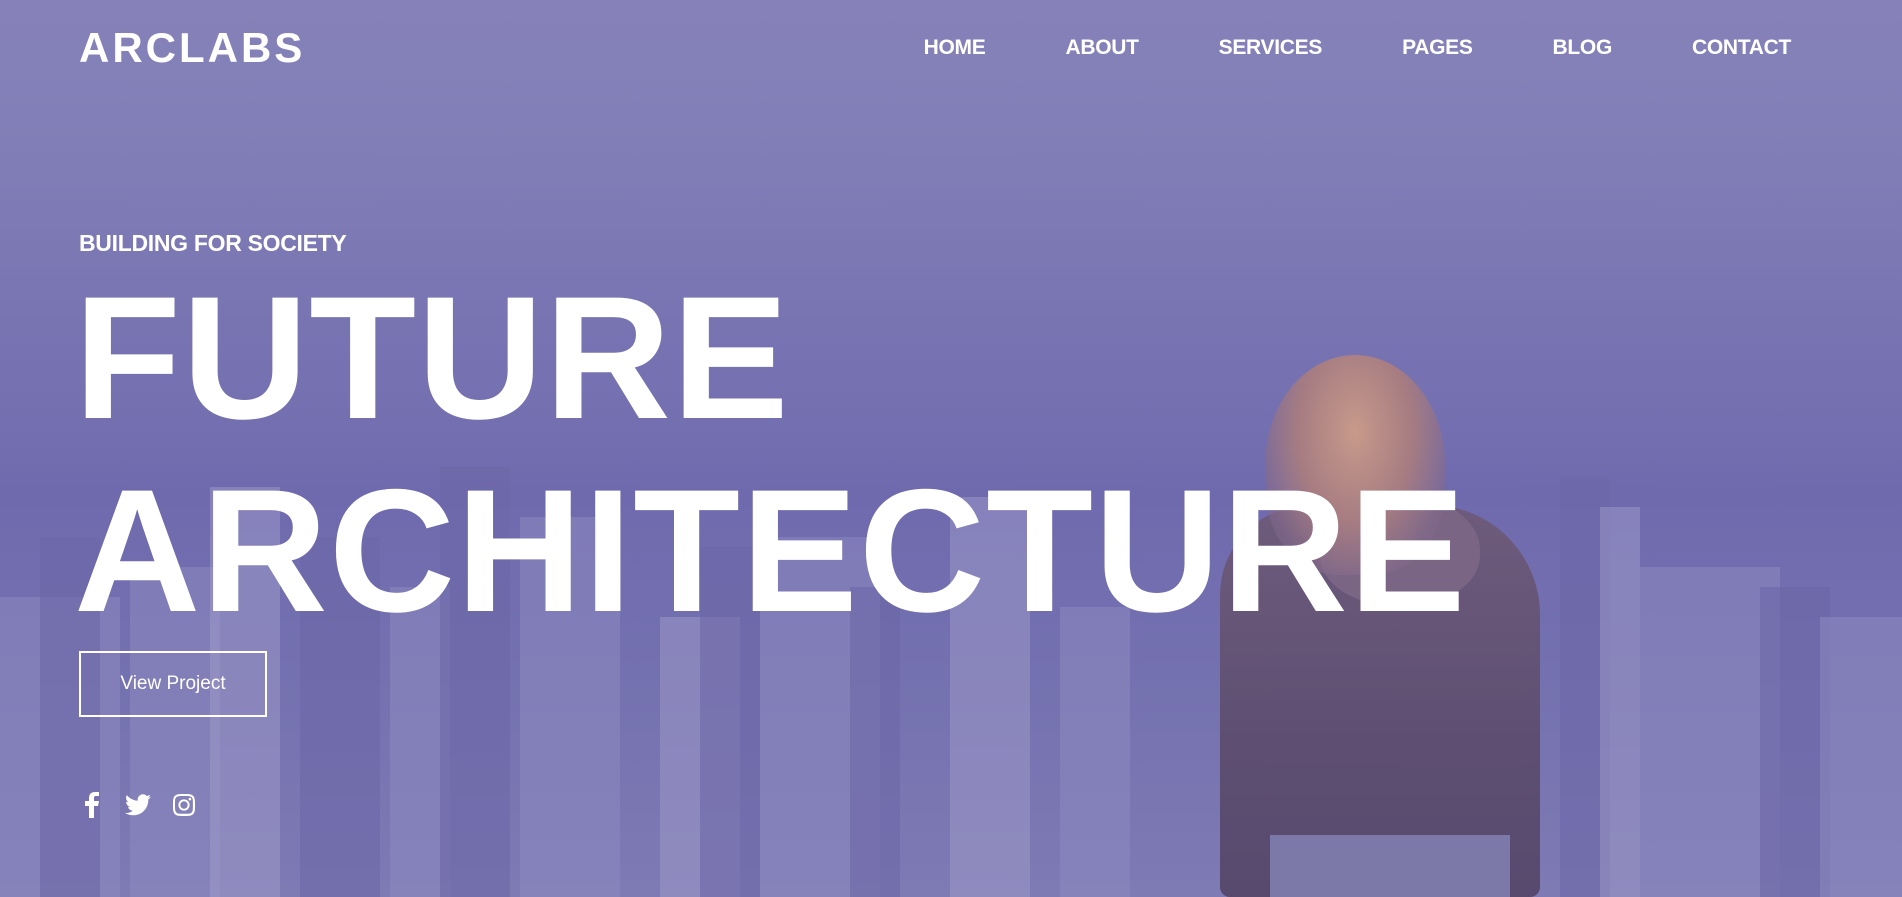 Image resolution: width=1902 pixels, height=897 pixels. I want to click on twitter-icon, so click(138, 805).